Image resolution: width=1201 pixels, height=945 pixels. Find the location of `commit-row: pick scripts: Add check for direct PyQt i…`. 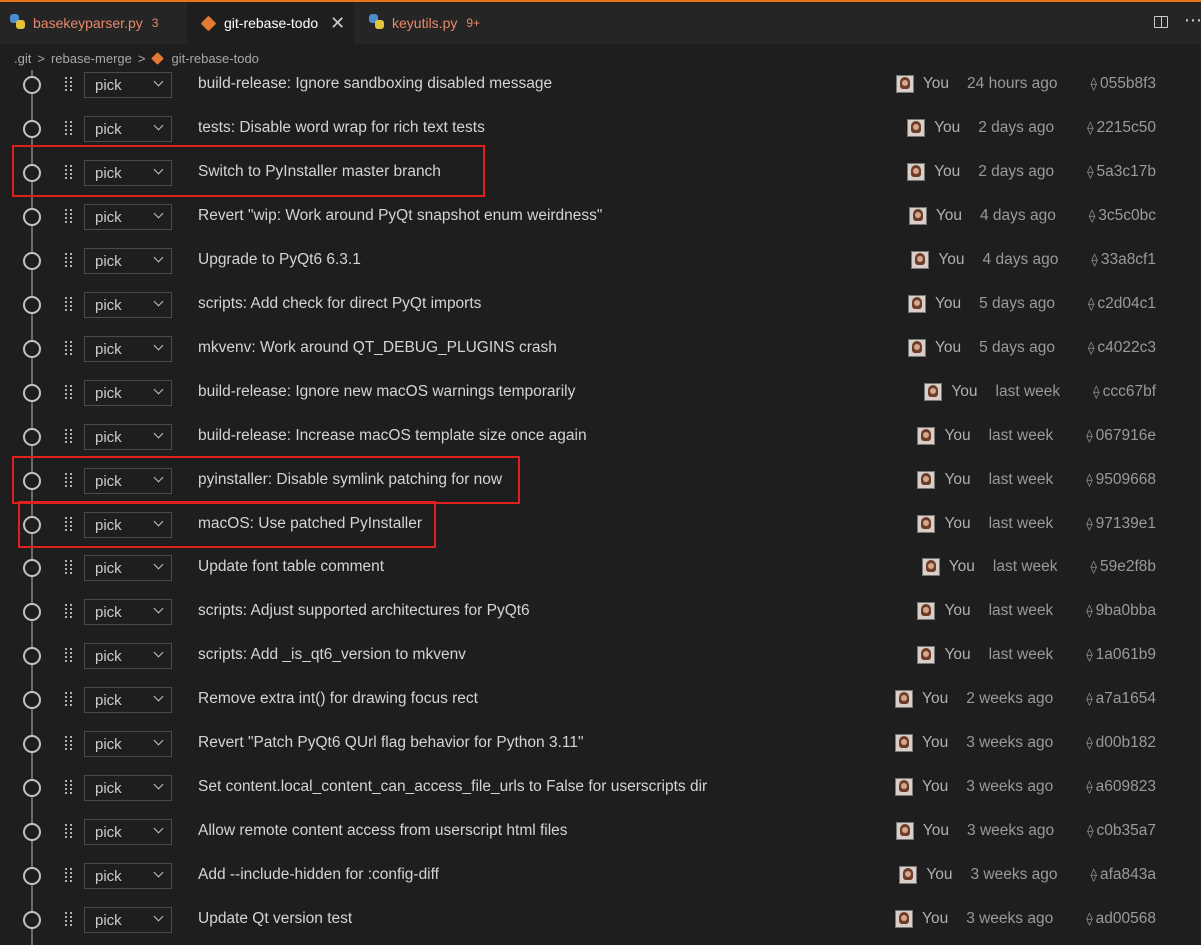

commit-row: pick scripts: Add check for direct PyQt i… is located at coordinates (600, 305).